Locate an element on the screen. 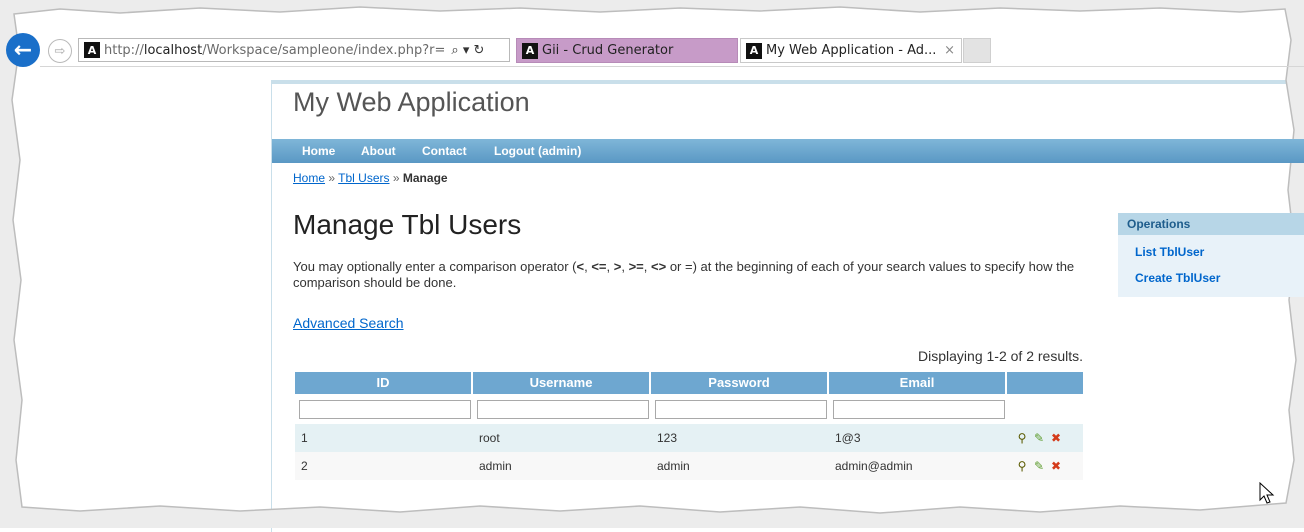 This screenshot has width=1304, height=532. close-tab-icon: × is located at coordinates (949, 50).